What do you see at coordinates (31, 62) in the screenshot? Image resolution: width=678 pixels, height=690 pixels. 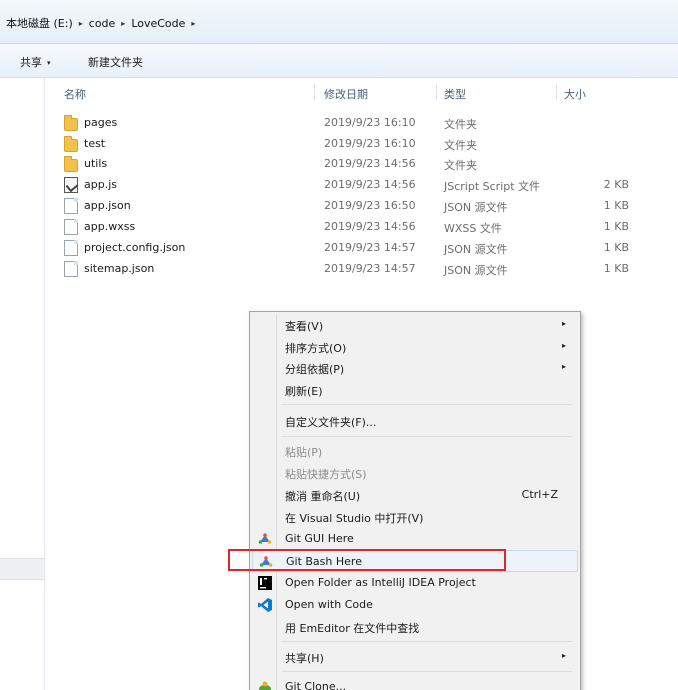 I see `share-label: 共享` at bounding box center [31, 62].